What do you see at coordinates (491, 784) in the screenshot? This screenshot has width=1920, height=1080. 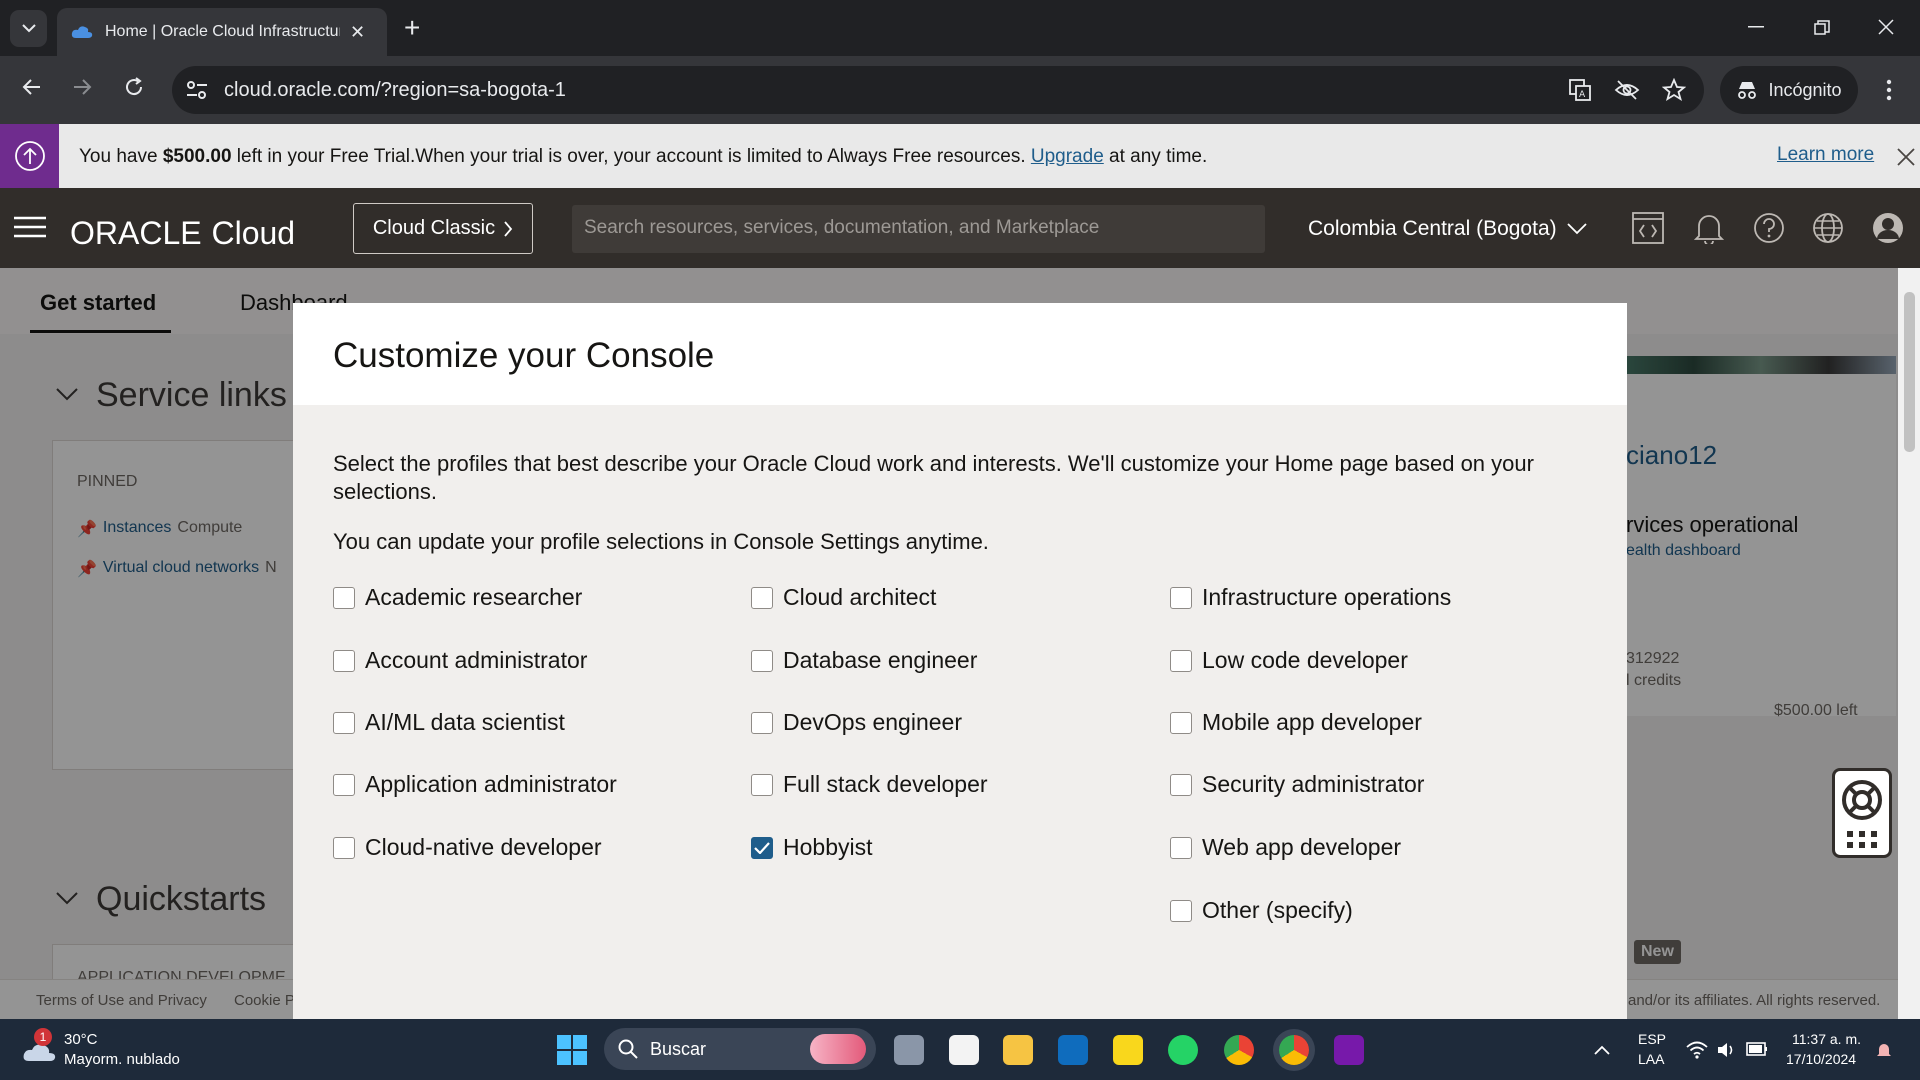 I see `profile-option-label: Application administrator` at bounding box center [491, 784].